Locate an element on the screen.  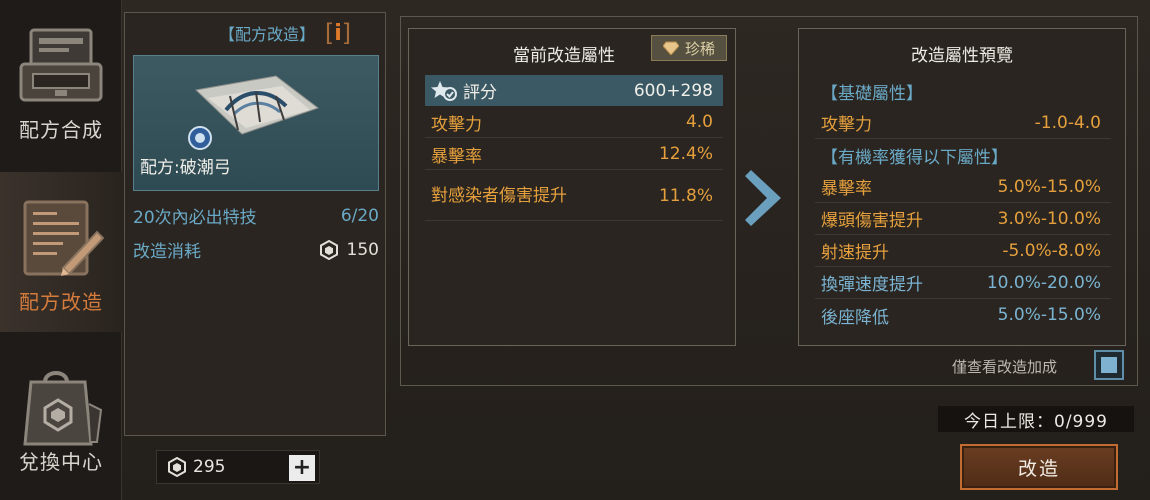
attr-name: 射速提升 is located at coordinates (855, 253).